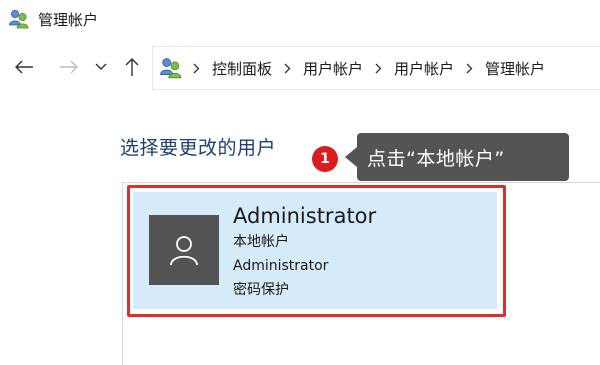  Describe the element at coordinates (242, 68) in the screenshot. I see `breadcrumb-control-panel: 控制面板` at that location.